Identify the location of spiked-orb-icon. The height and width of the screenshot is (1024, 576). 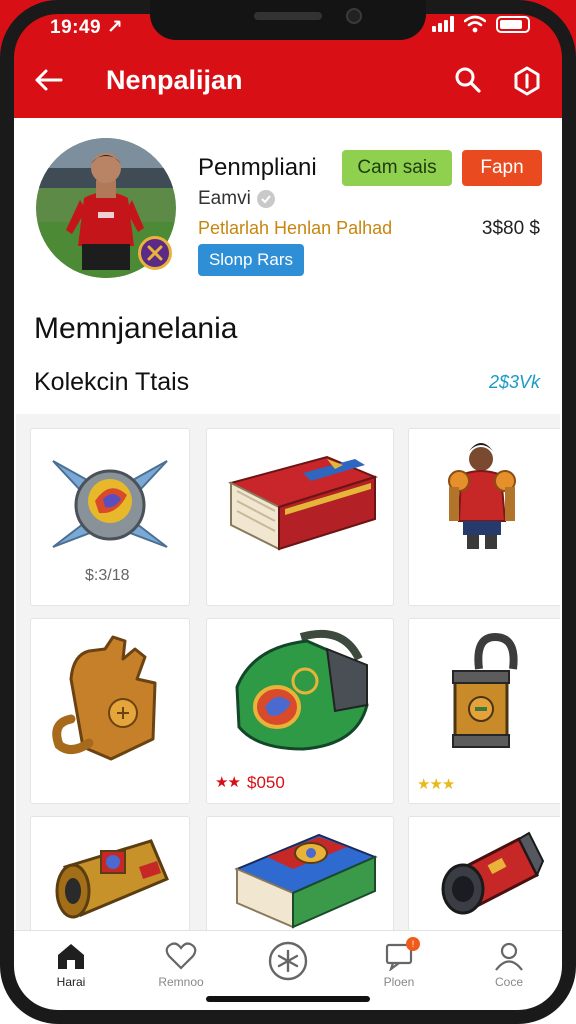
(110, 504).